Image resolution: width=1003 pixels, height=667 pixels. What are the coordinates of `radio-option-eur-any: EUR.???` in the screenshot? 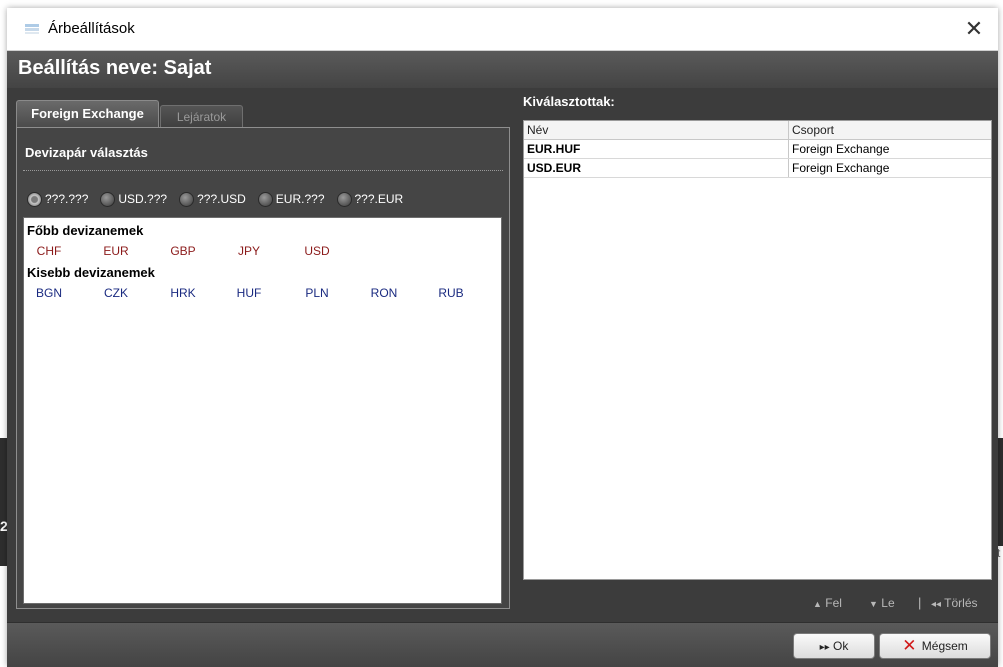 It's located at (291, 199).